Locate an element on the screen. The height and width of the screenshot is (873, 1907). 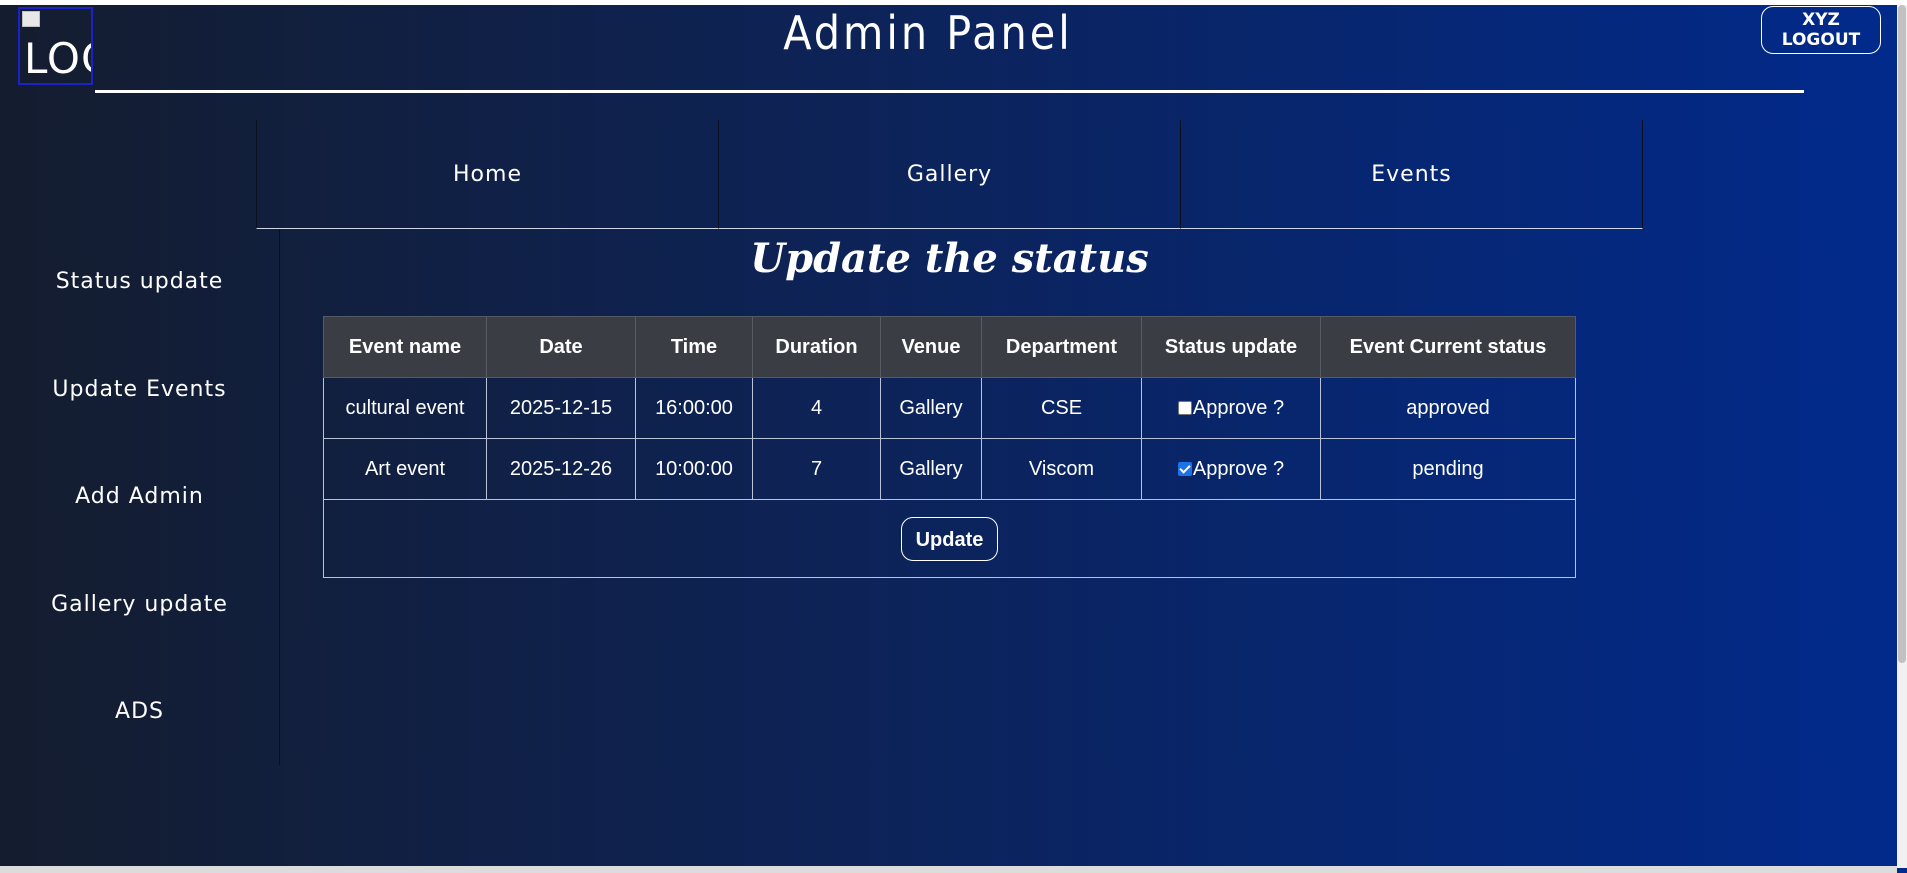
horizontal-scrollbar is located at coordinates (948, 869).